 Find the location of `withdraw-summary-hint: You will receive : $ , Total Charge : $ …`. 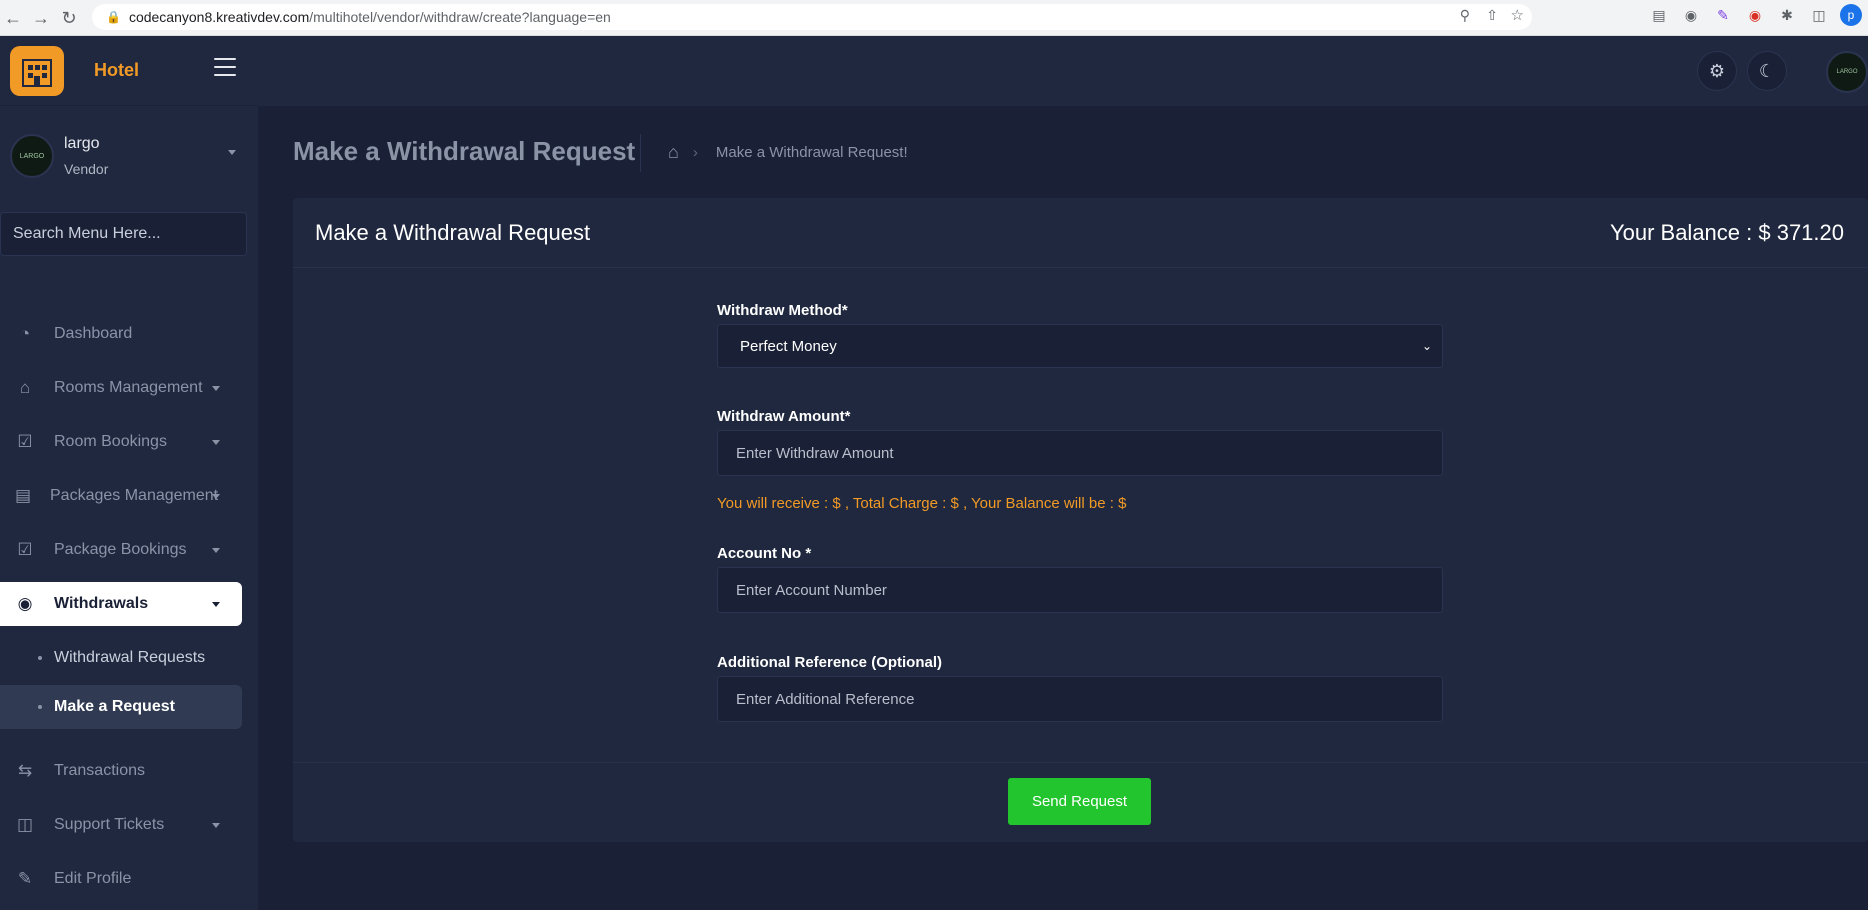

withdraw-summary-hint: You will receive : $ , Total Charge : $ … is located at coordinates (922, 503).